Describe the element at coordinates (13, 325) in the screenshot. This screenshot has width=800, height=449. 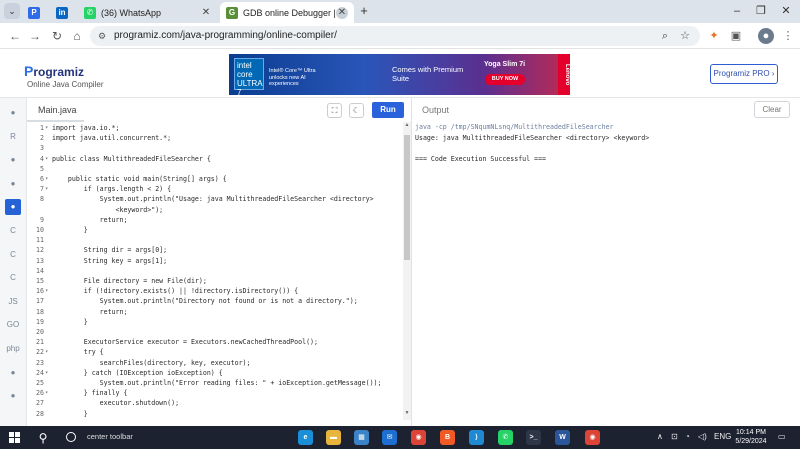
I see `go-icon: GO` at that location.